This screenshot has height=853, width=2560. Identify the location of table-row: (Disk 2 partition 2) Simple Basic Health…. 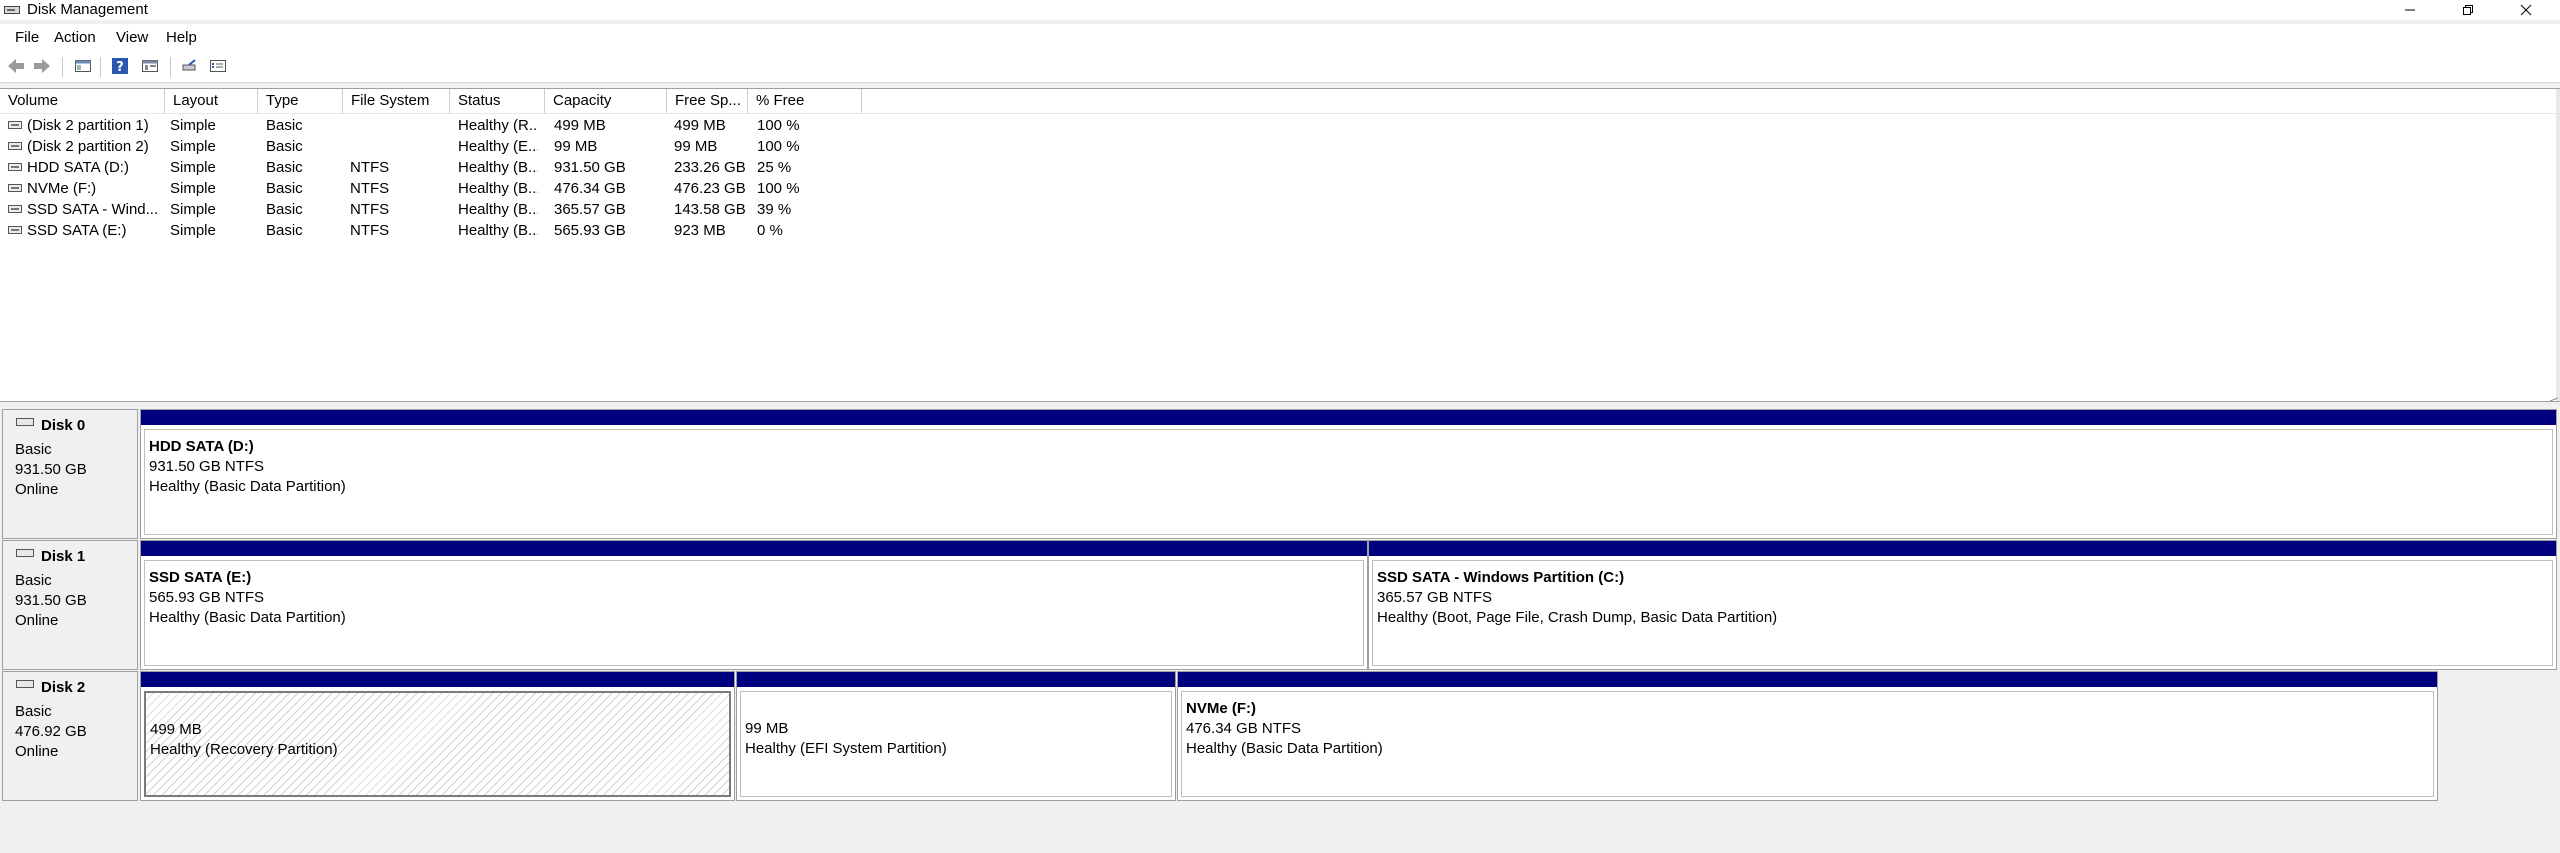
(1280, 146).